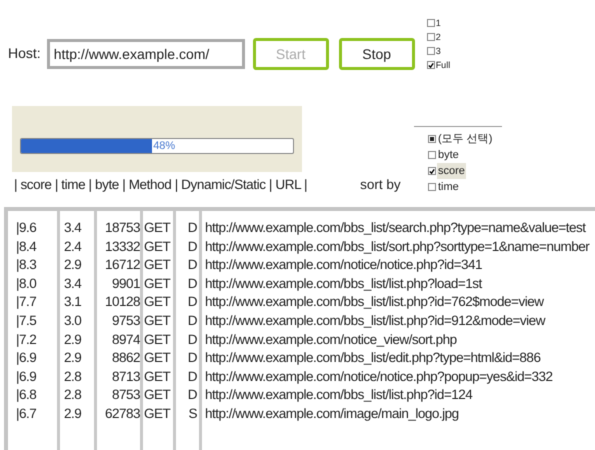 The image size is (595, 450). Describe the element at coordinates (343, 265) in the screenshot. I see `url-cell-text: http://www.example.com/notice/notice.php?id=341` at that location.